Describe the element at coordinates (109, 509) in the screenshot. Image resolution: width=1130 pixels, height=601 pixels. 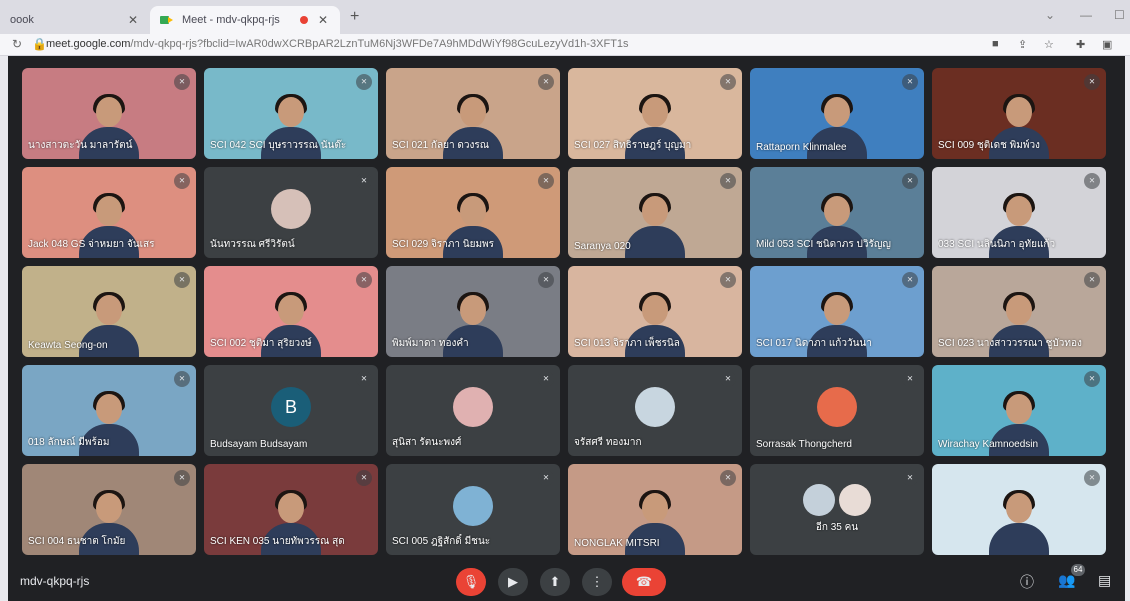
I see `participant-tile: ⨯ SCI 004 ธนชาต โกมัย` at that location.